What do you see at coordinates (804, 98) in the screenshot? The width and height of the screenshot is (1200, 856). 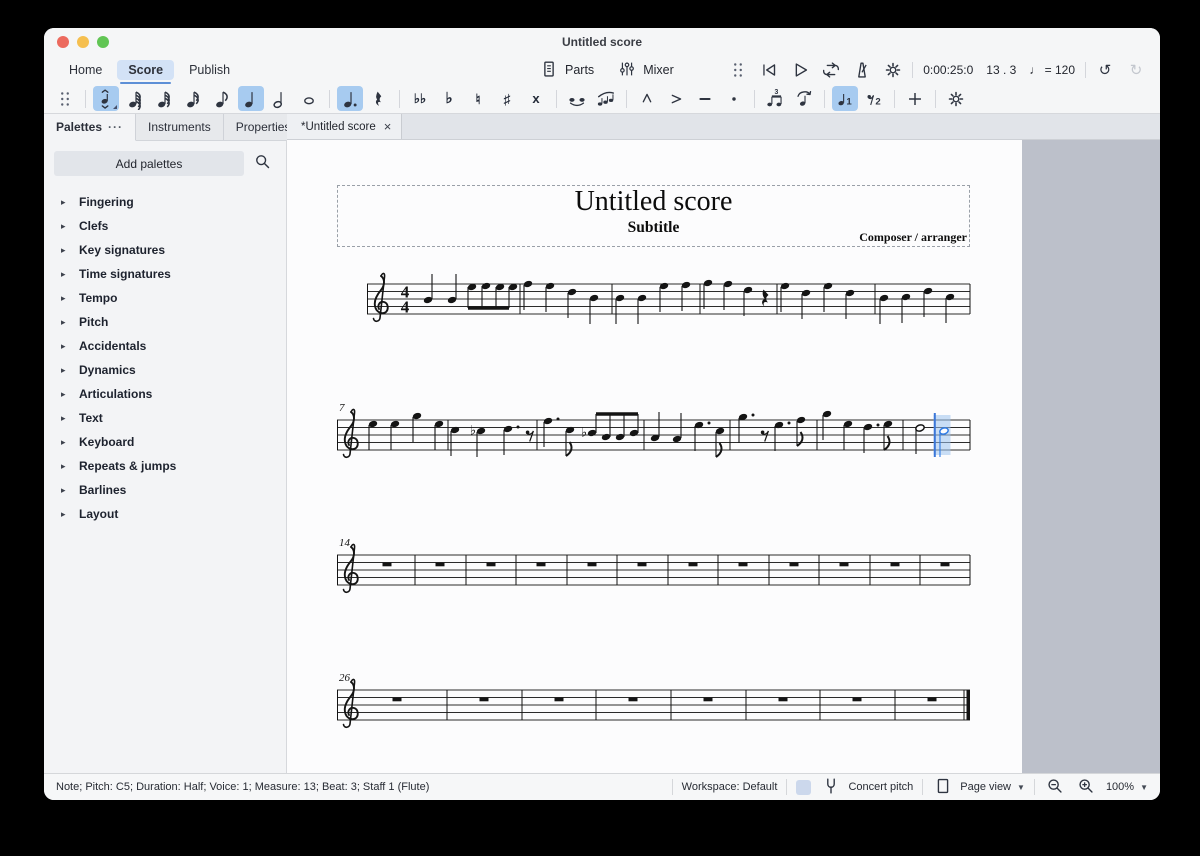 I see `flip-direction-button` at bounding box center [804, 98].